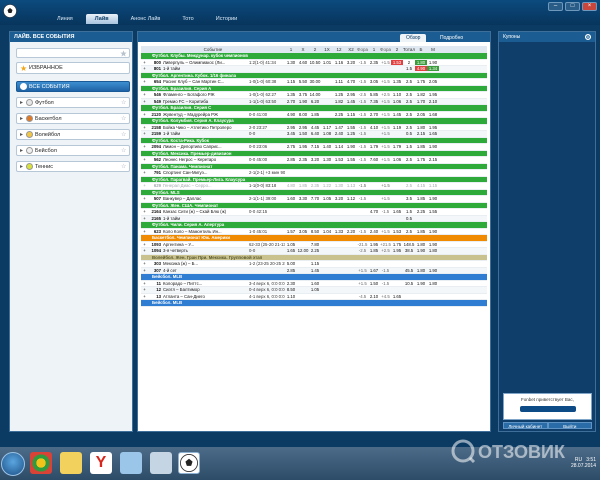  I want to click on sport-item-2: ▸ Футбол ☆, so click(73, 102).